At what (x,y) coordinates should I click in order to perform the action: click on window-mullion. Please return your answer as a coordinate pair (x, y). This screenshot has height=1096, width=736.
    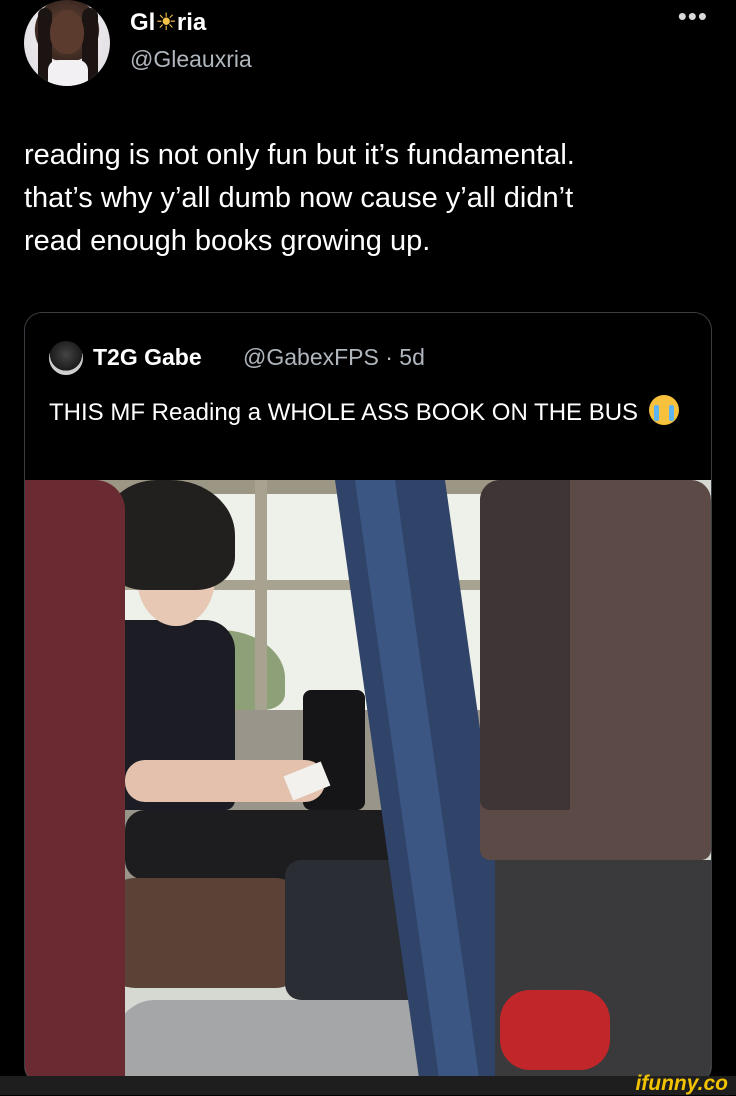
    Looking at the image, I should click on (261, 595).